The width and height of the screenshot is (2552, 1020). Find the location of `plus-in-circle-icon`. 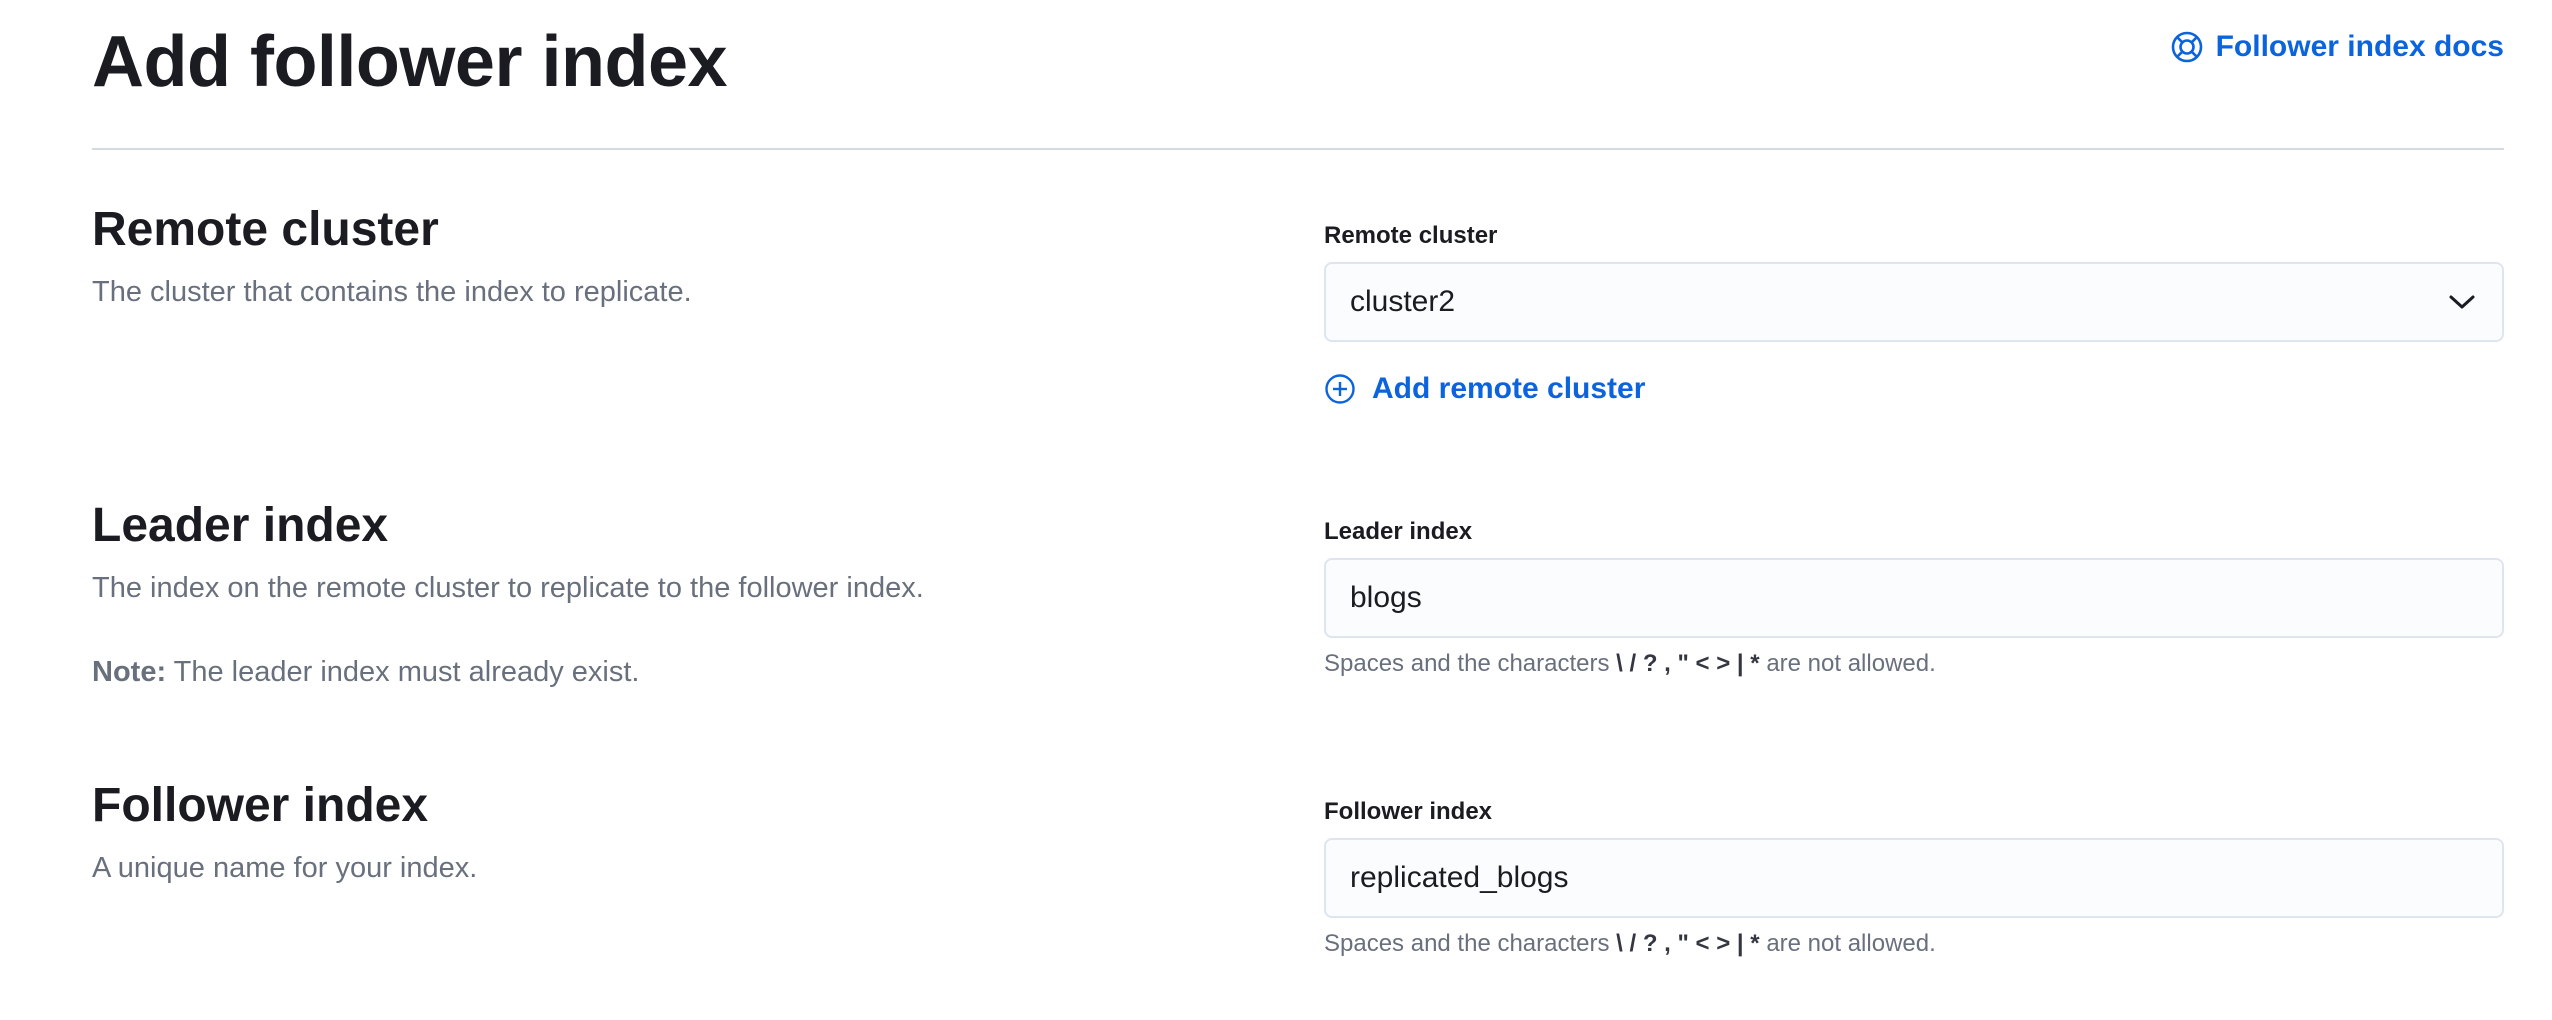

plus-in-circle-icon is located at coordinates (1340, 389).